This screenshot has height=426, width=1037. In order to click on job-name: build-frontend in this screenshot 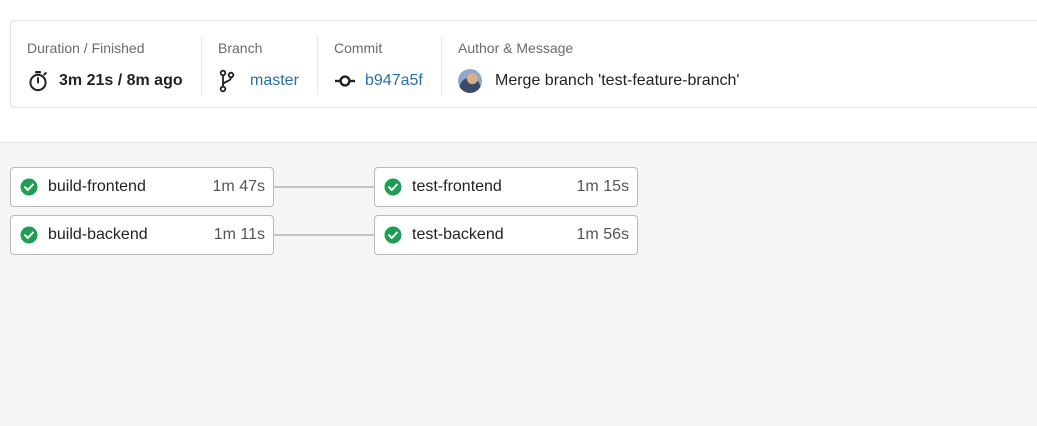, I will do `click(97, 186)`.